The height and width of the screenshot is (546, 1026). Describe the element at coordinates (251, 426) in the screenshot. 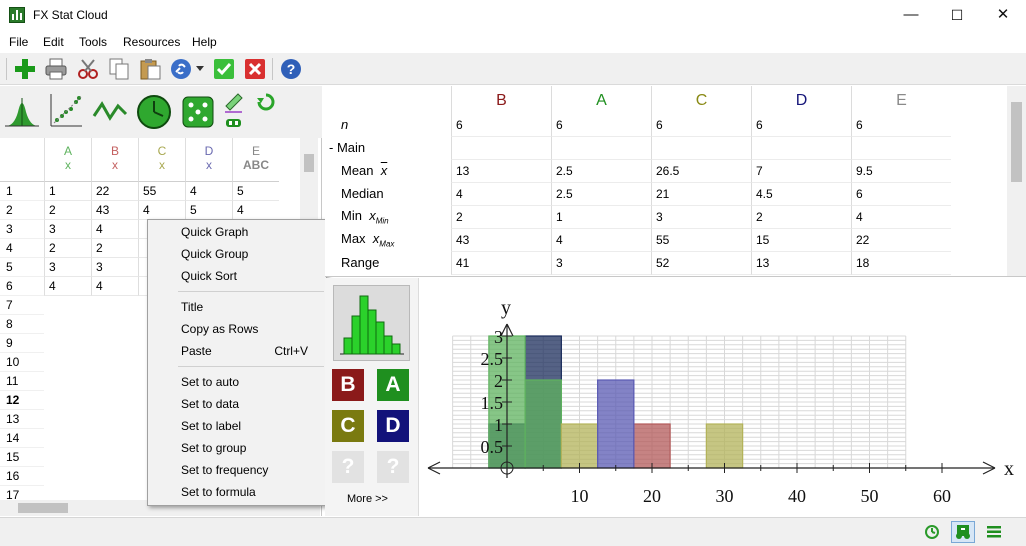

I see `menu-item-set-to-label: Set to label` at that location.